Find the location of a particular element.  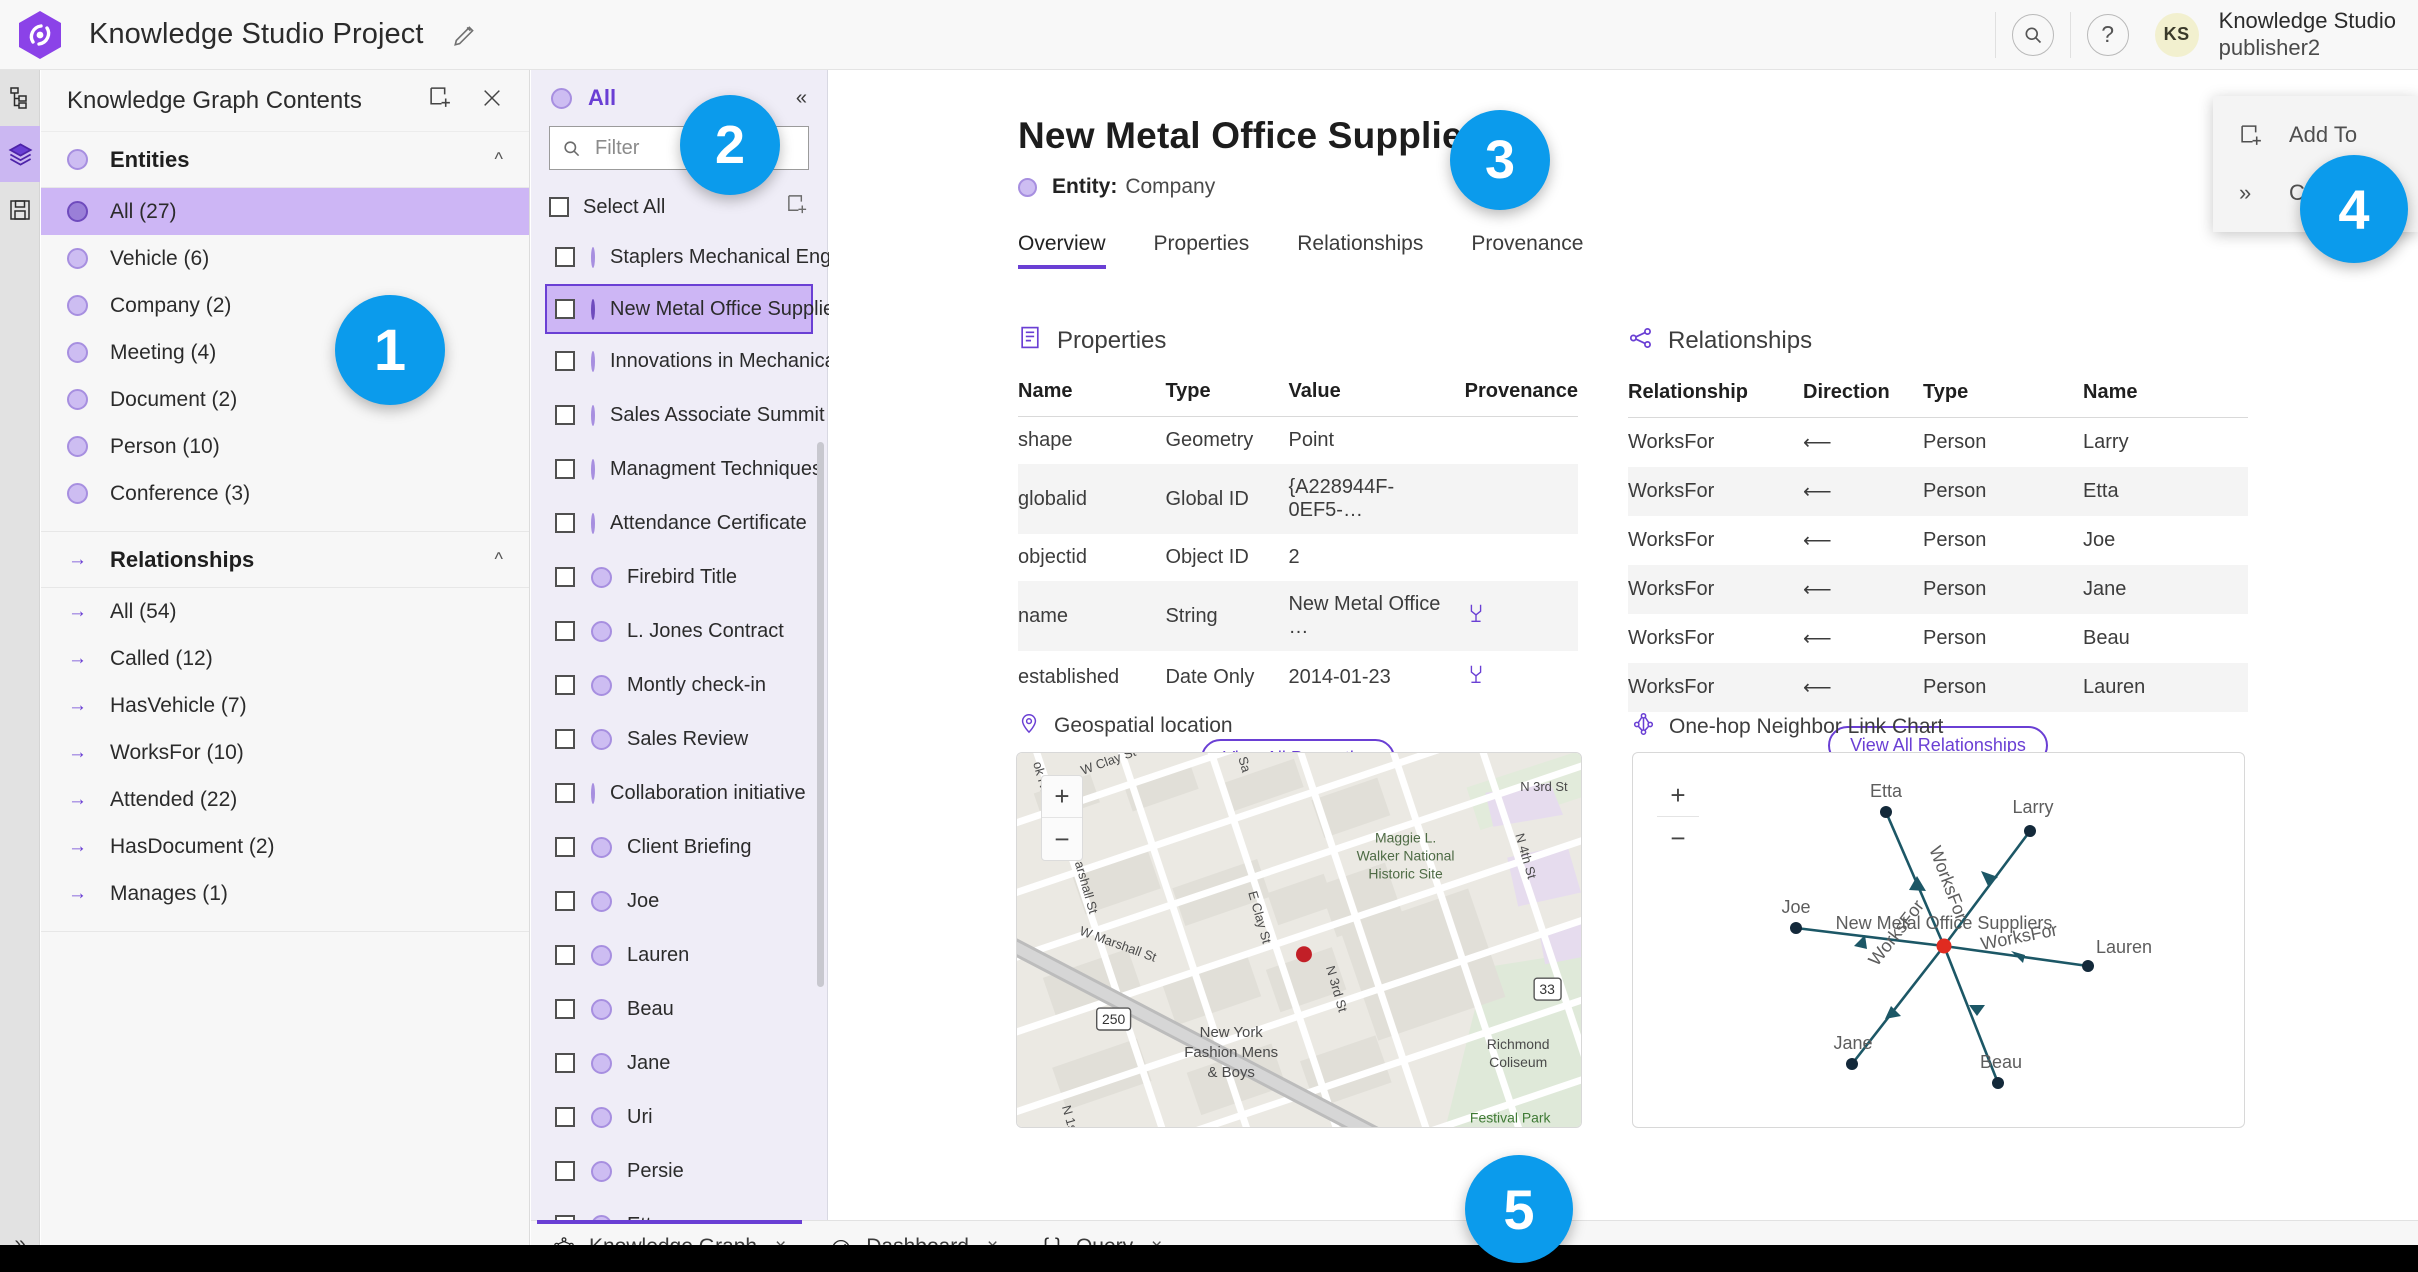

table-row: established Date Only 2014-01-23 is located at coordinates (1298, 677).